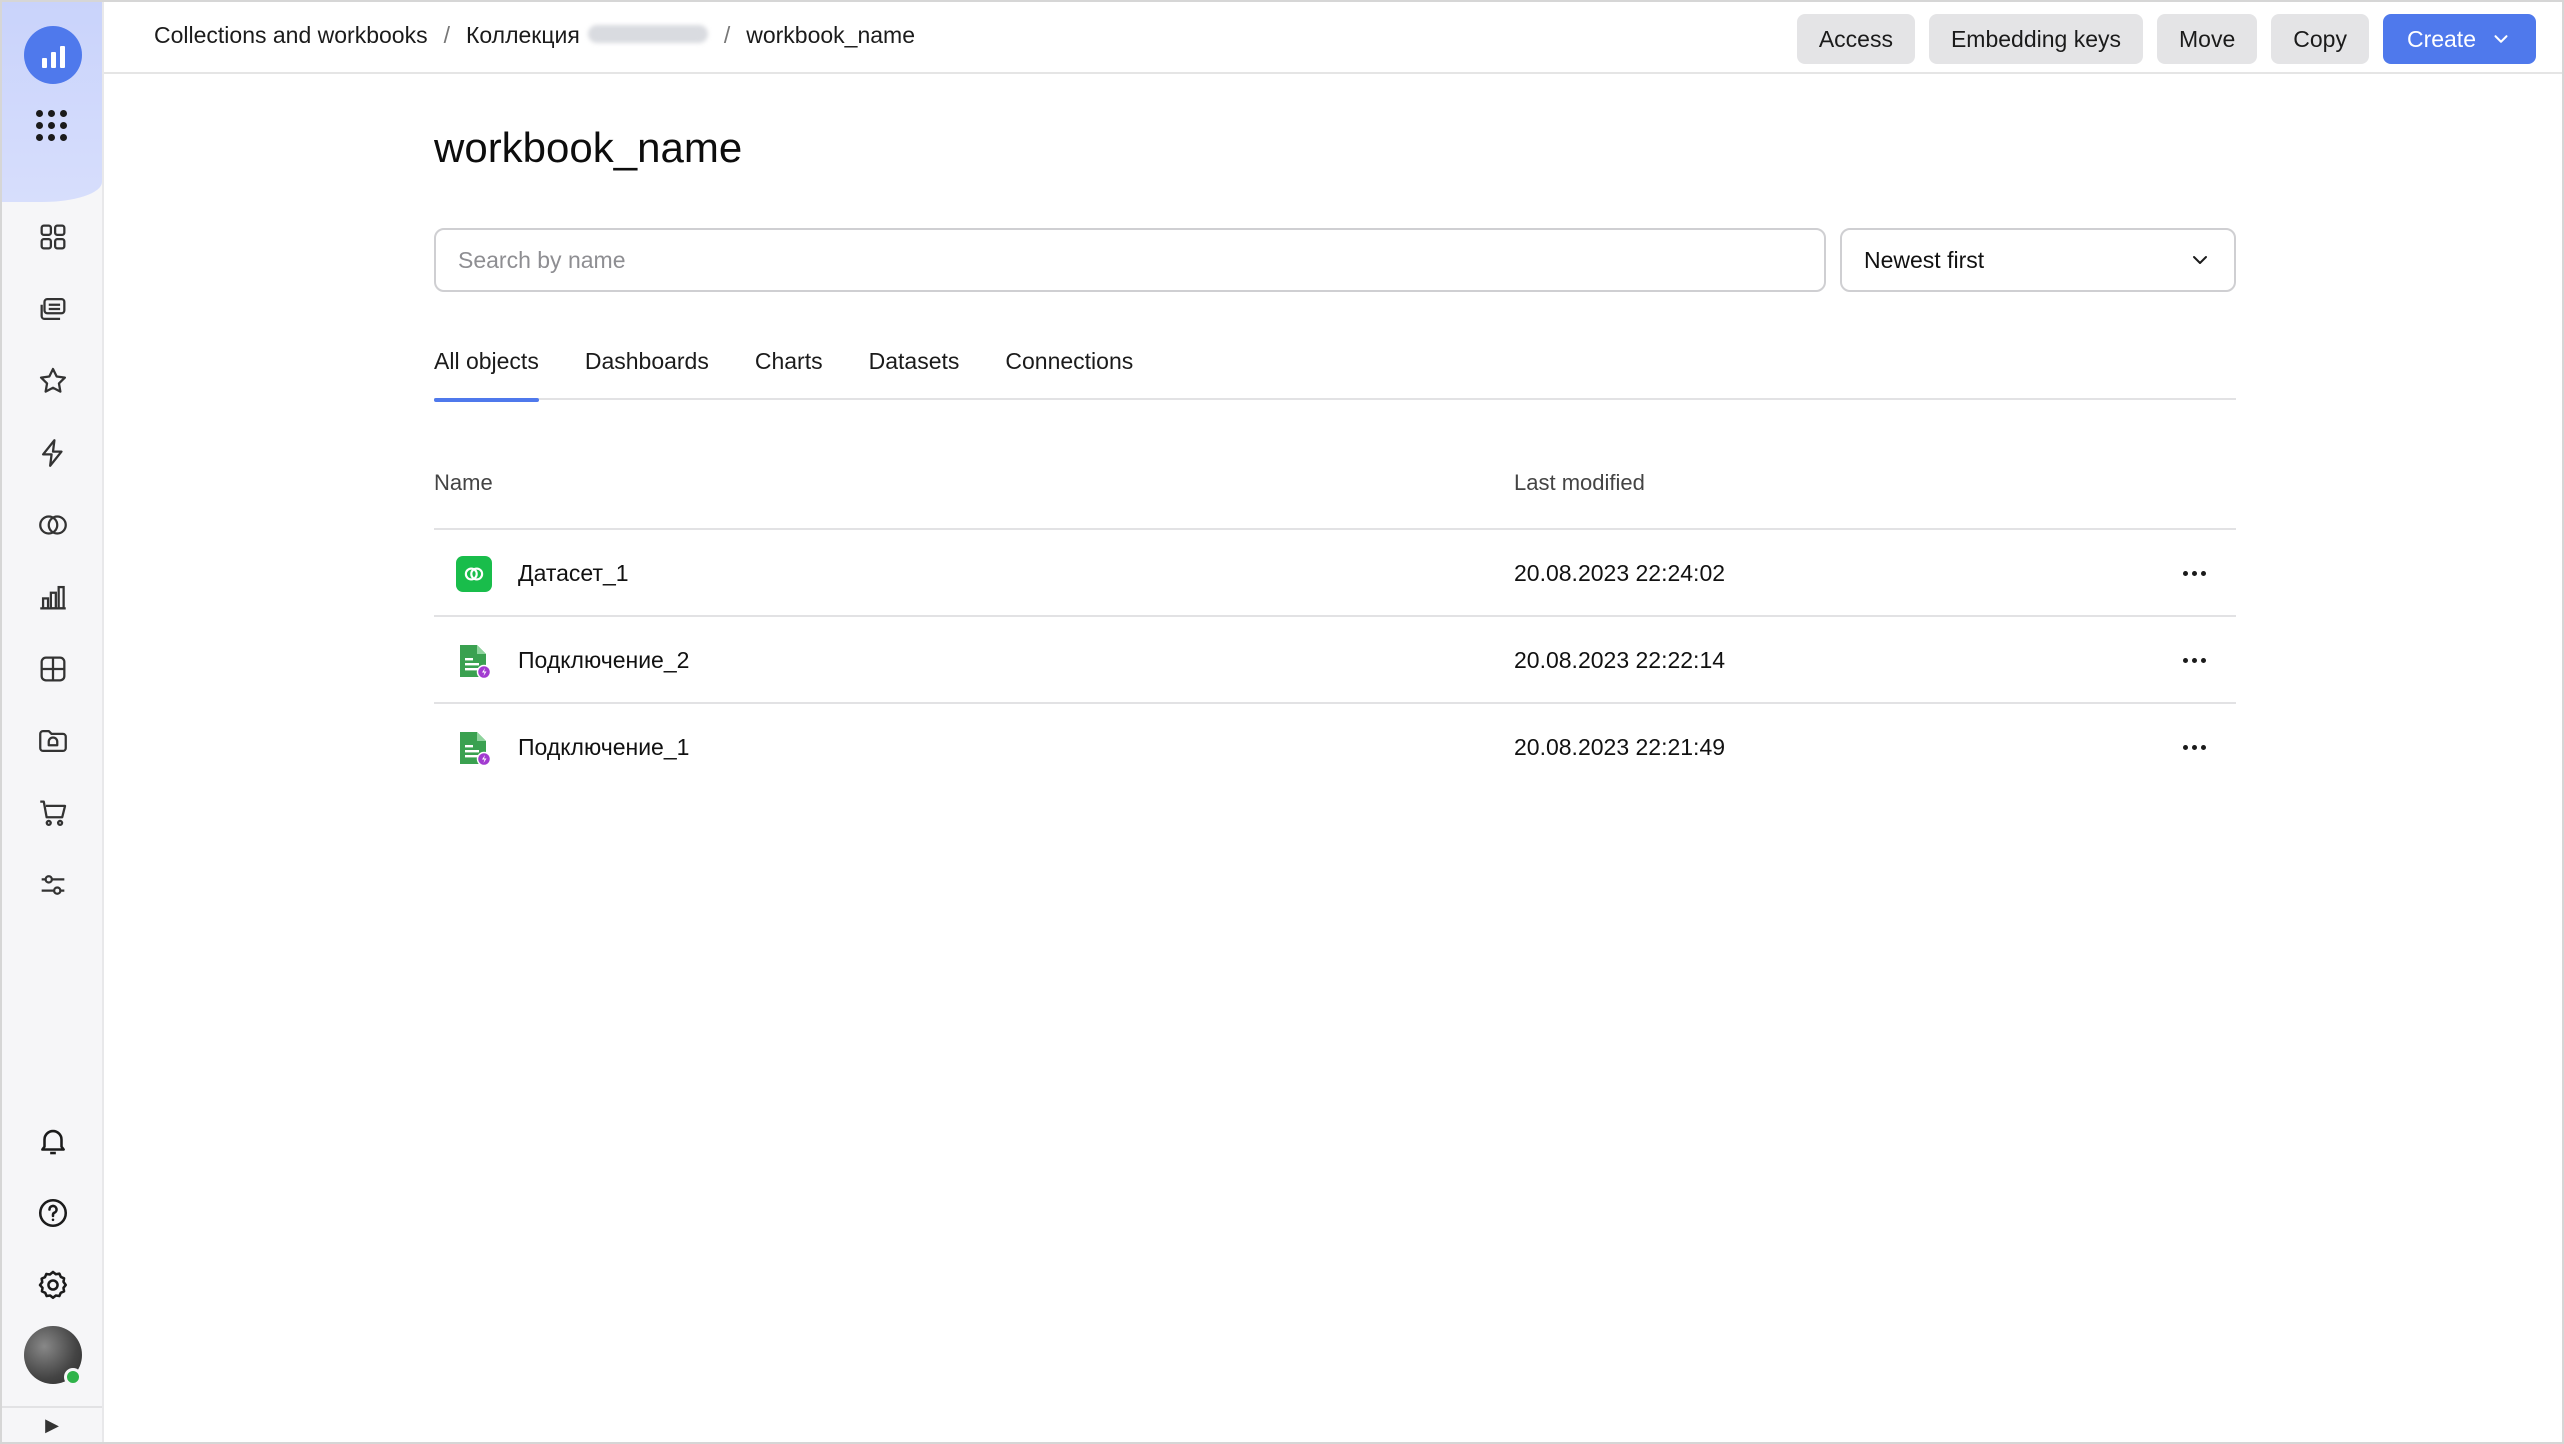 The height and width of the screenshot is (1444, 2564). What do you see at coordinates (53, 1141) in the screenshot?
I see `notifications-icon` at bounding box center [53, 1141].